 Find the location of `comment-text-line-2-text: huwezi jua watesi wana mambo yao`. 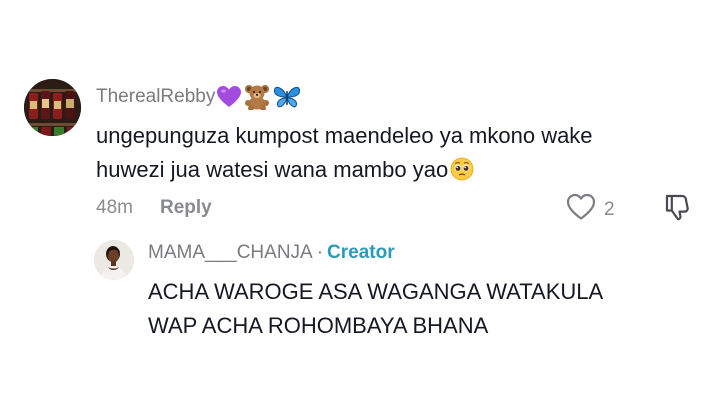

comment-text-line-2-text: huwezi jua watesi wana mambo yao is located at coordinates (272, 169).